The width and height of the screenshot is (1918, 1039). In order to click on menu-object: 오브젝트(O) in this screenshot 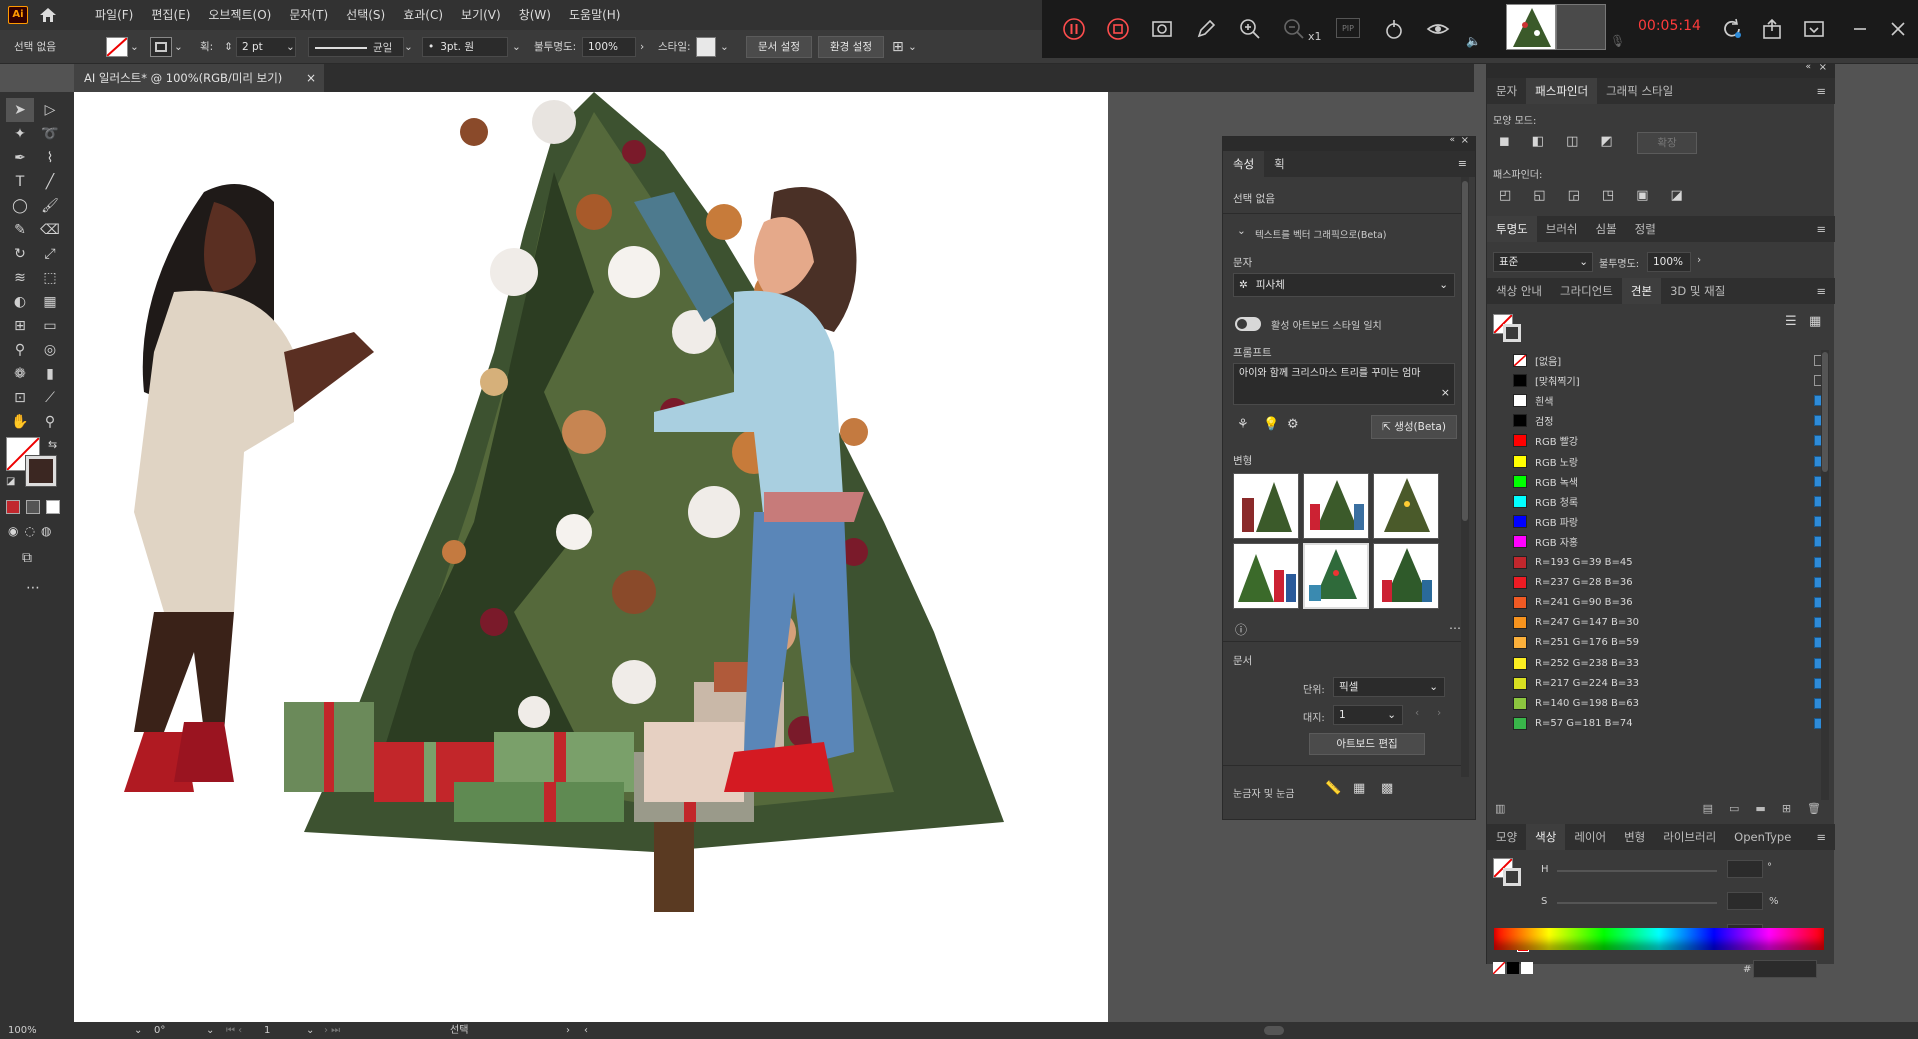, I will do `click(239, 15)`.